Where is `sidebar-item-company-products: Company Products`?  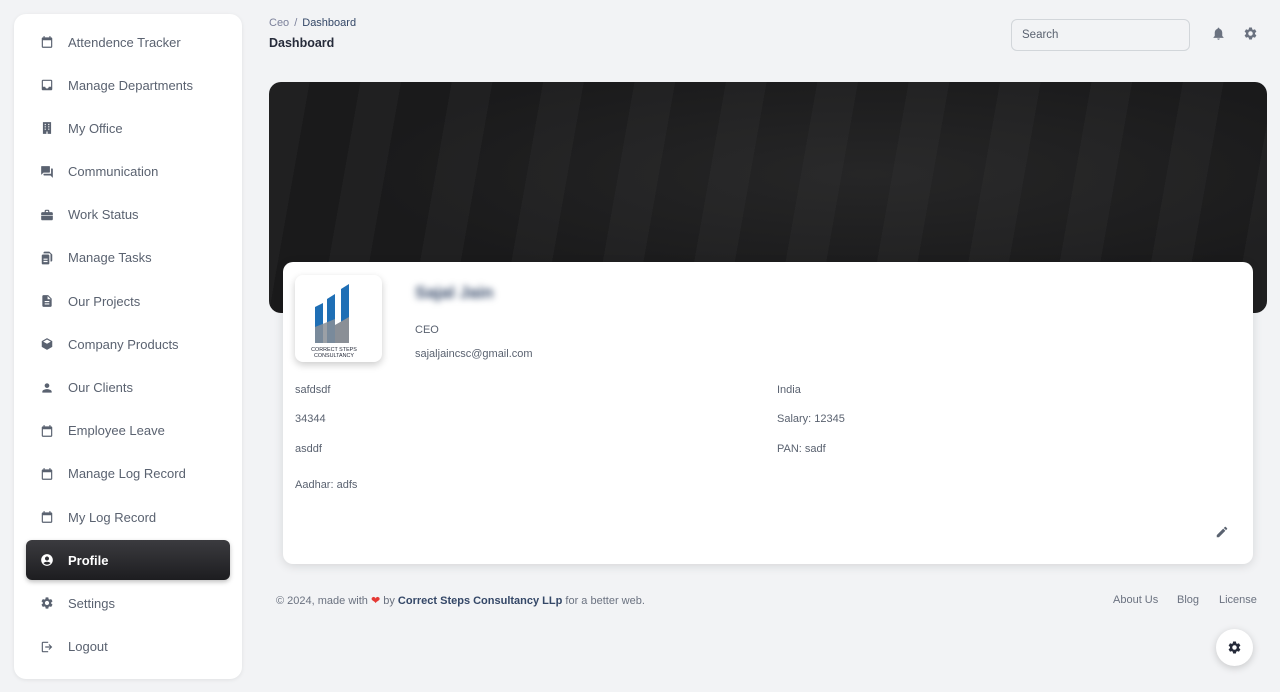 sidebar-item-company-products: Company Products is located at coordinates (128, 344).